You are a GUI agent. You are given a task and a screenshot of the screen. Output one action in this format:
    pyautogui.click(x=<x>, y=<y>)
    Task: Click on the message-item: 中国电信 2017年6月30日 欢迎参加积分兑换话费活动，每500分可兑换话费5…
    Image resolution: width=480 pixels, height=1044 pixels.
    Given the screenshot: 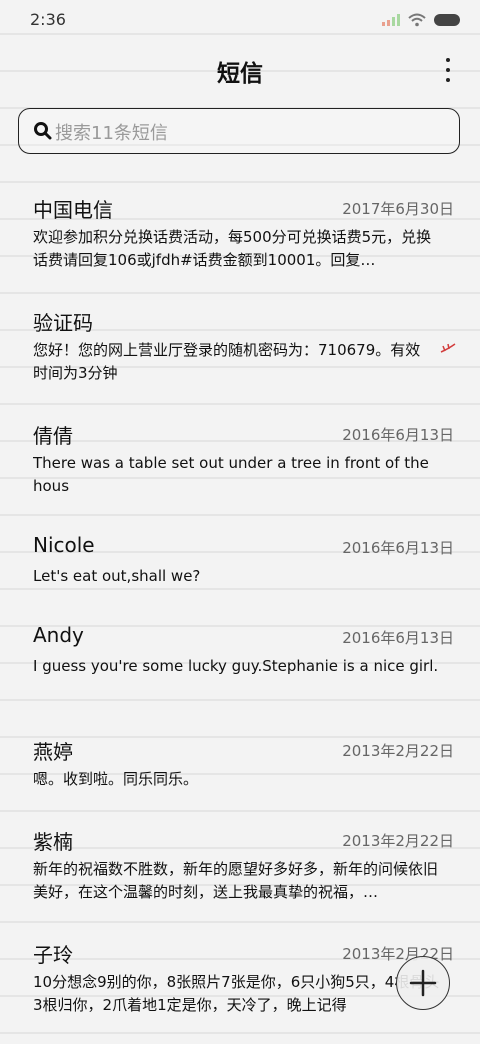 What is the action you would take?
    pyautogui.click(x=240, y=242)
    